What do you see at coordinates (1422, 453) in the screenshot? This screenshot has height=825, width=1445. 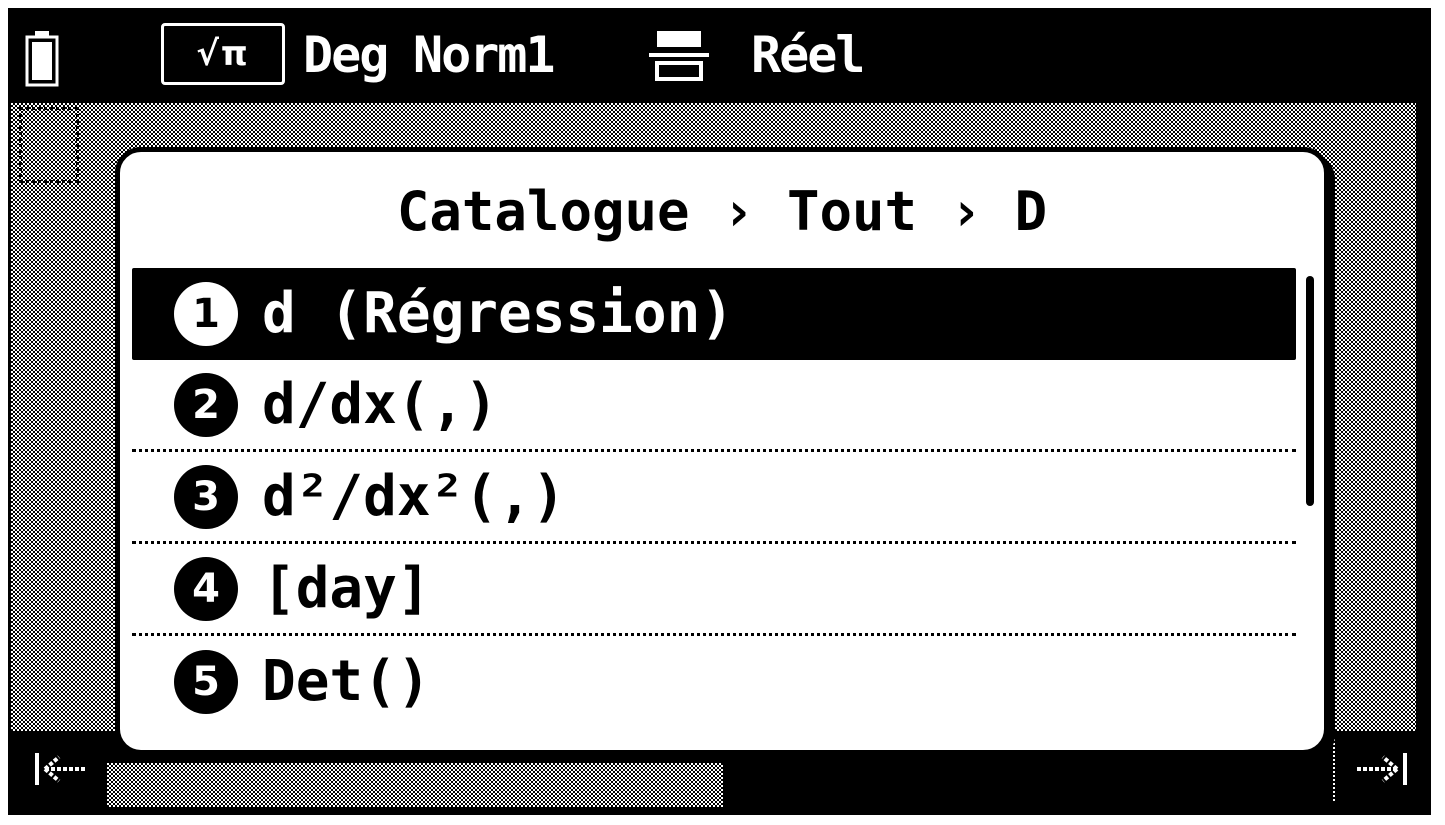 I see `workspace-edge` at bounding box center [1422, 453].